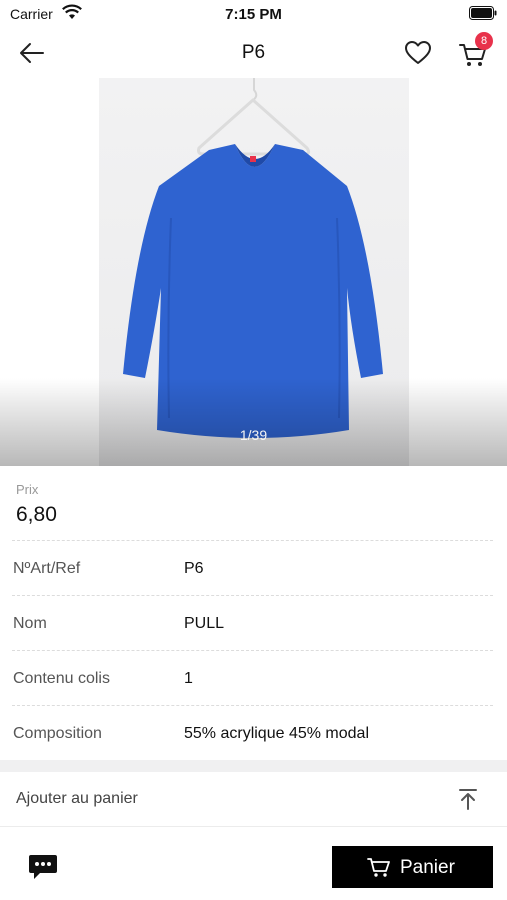  What do you see at coordinates (36, 514) in the screenshot?
I see `price-value: 6,80` at bounding box center [36, 514].